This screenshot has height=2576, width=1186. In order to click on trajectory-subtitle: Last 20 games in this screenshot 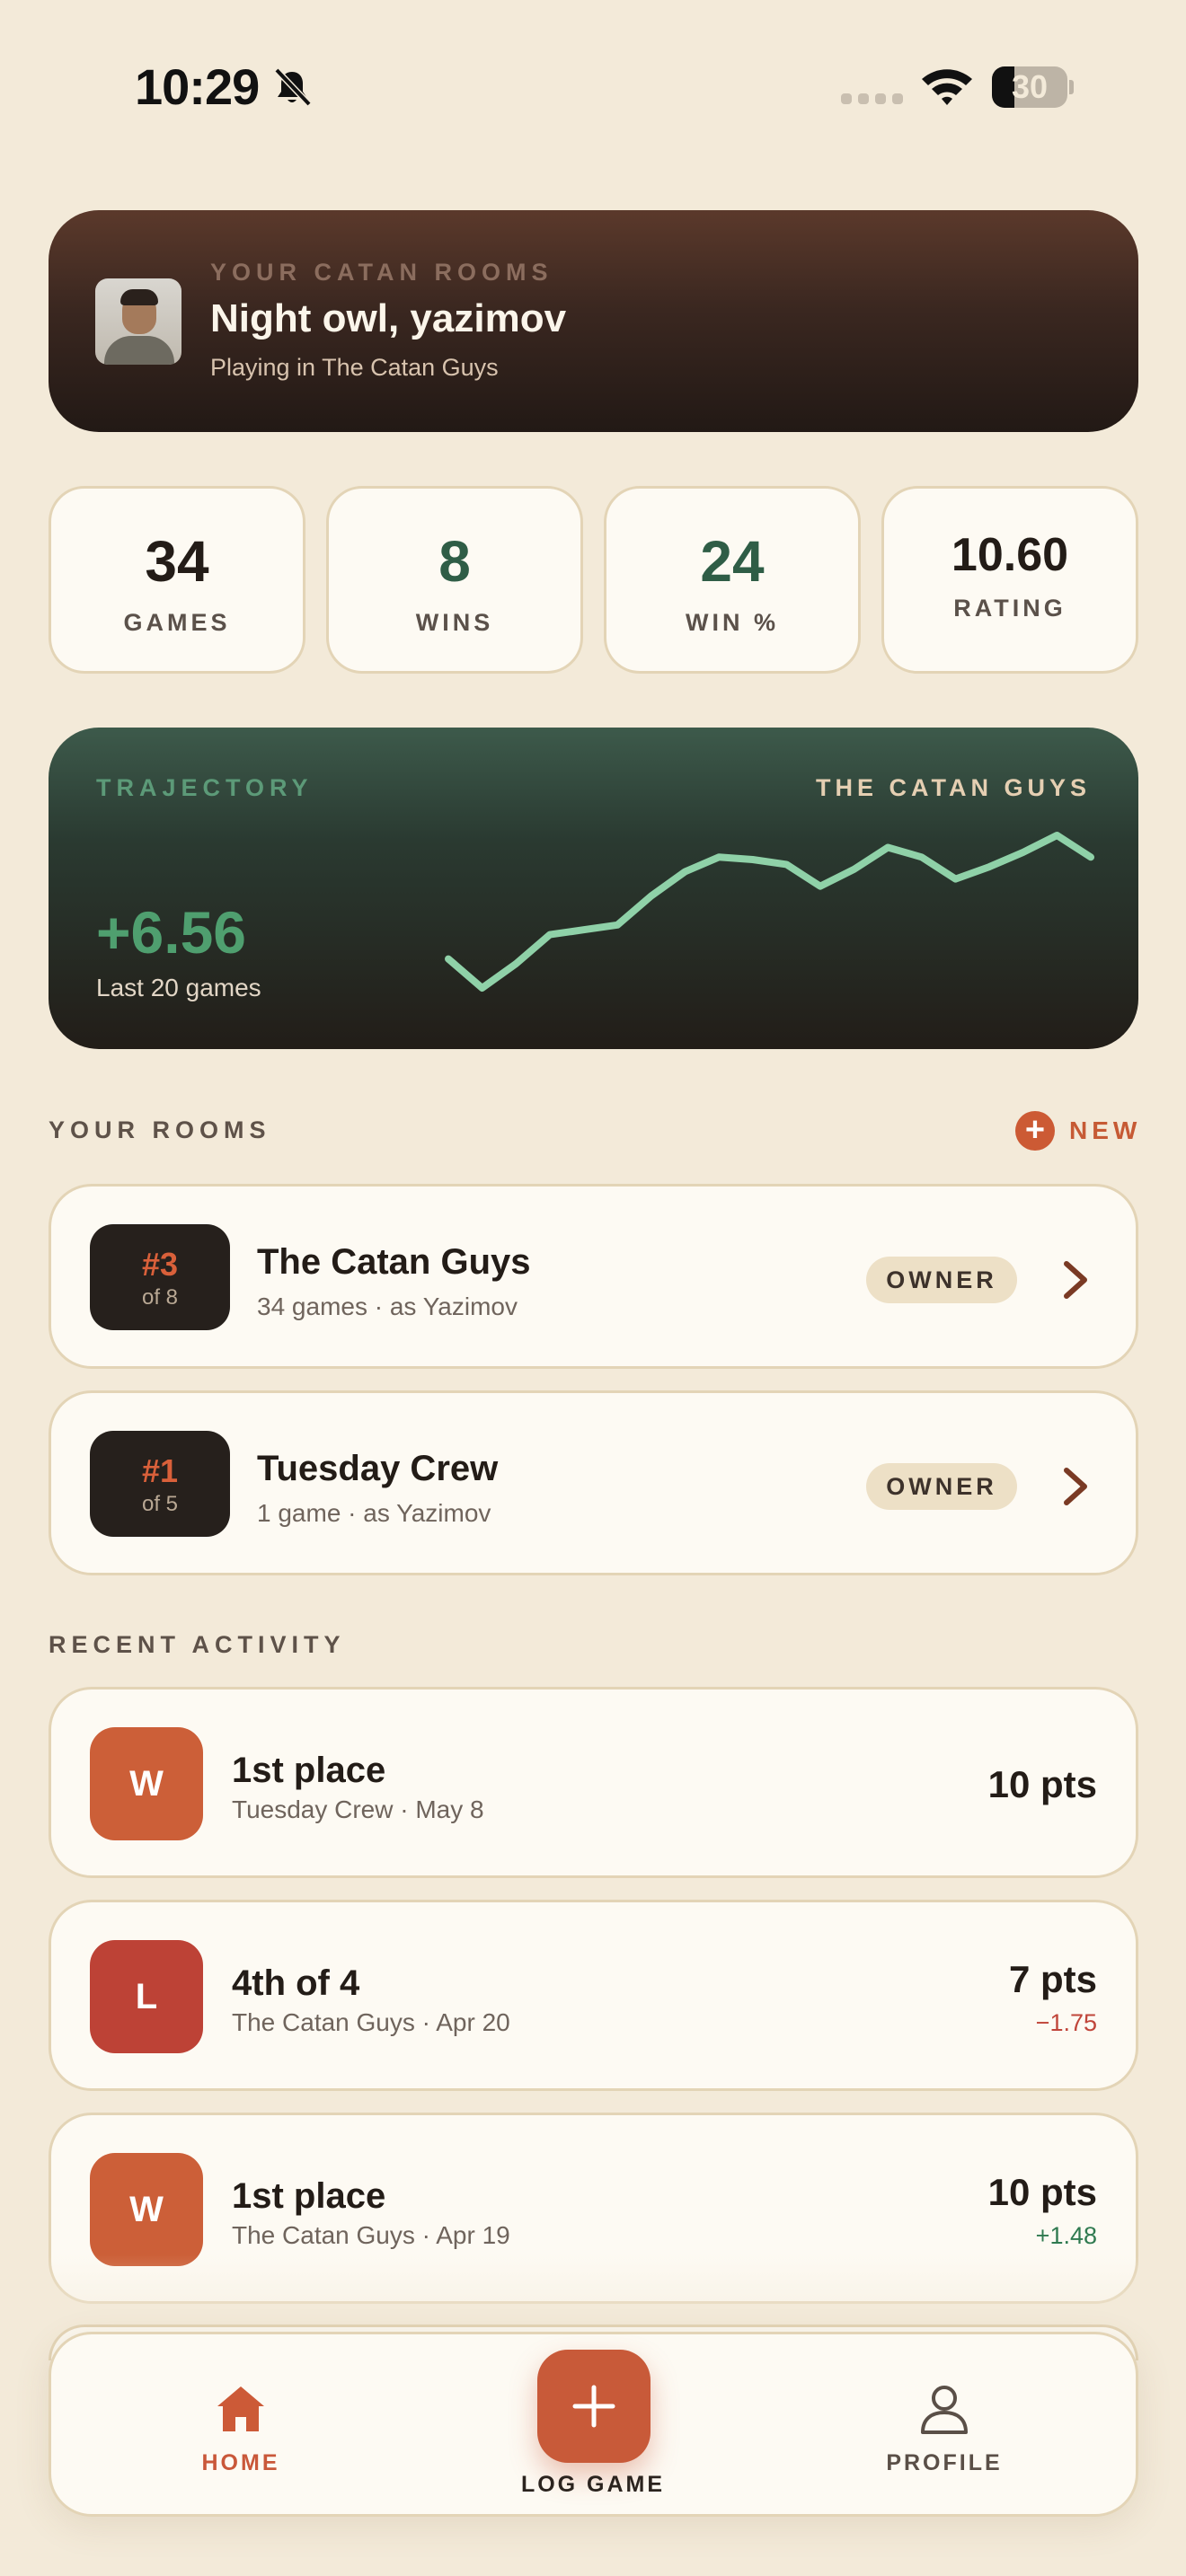, I will do `click(178, 987)`.